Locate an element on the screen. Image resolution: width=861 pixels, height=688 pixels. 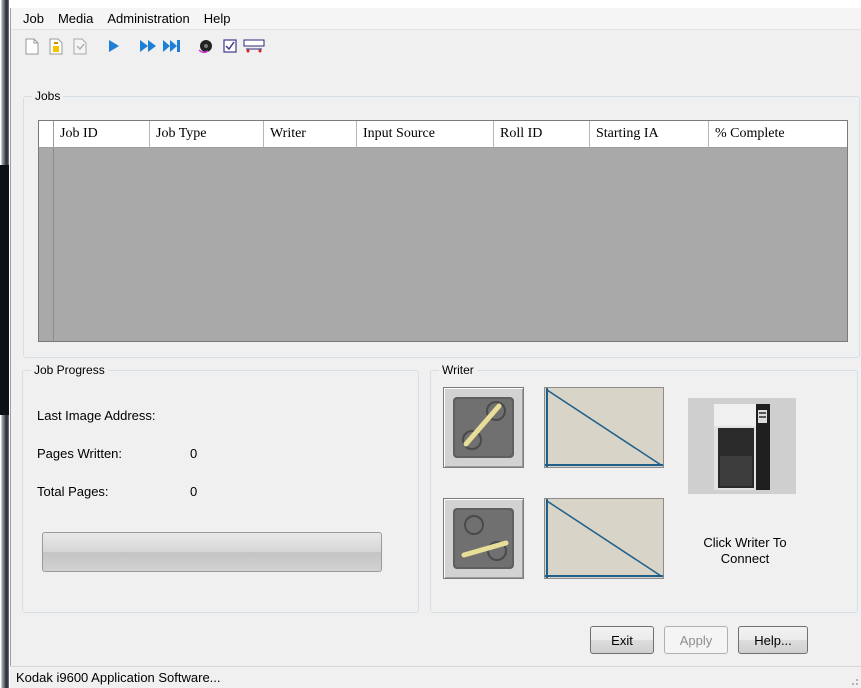
desktop-window-edge is located at coordinates (4, 344).